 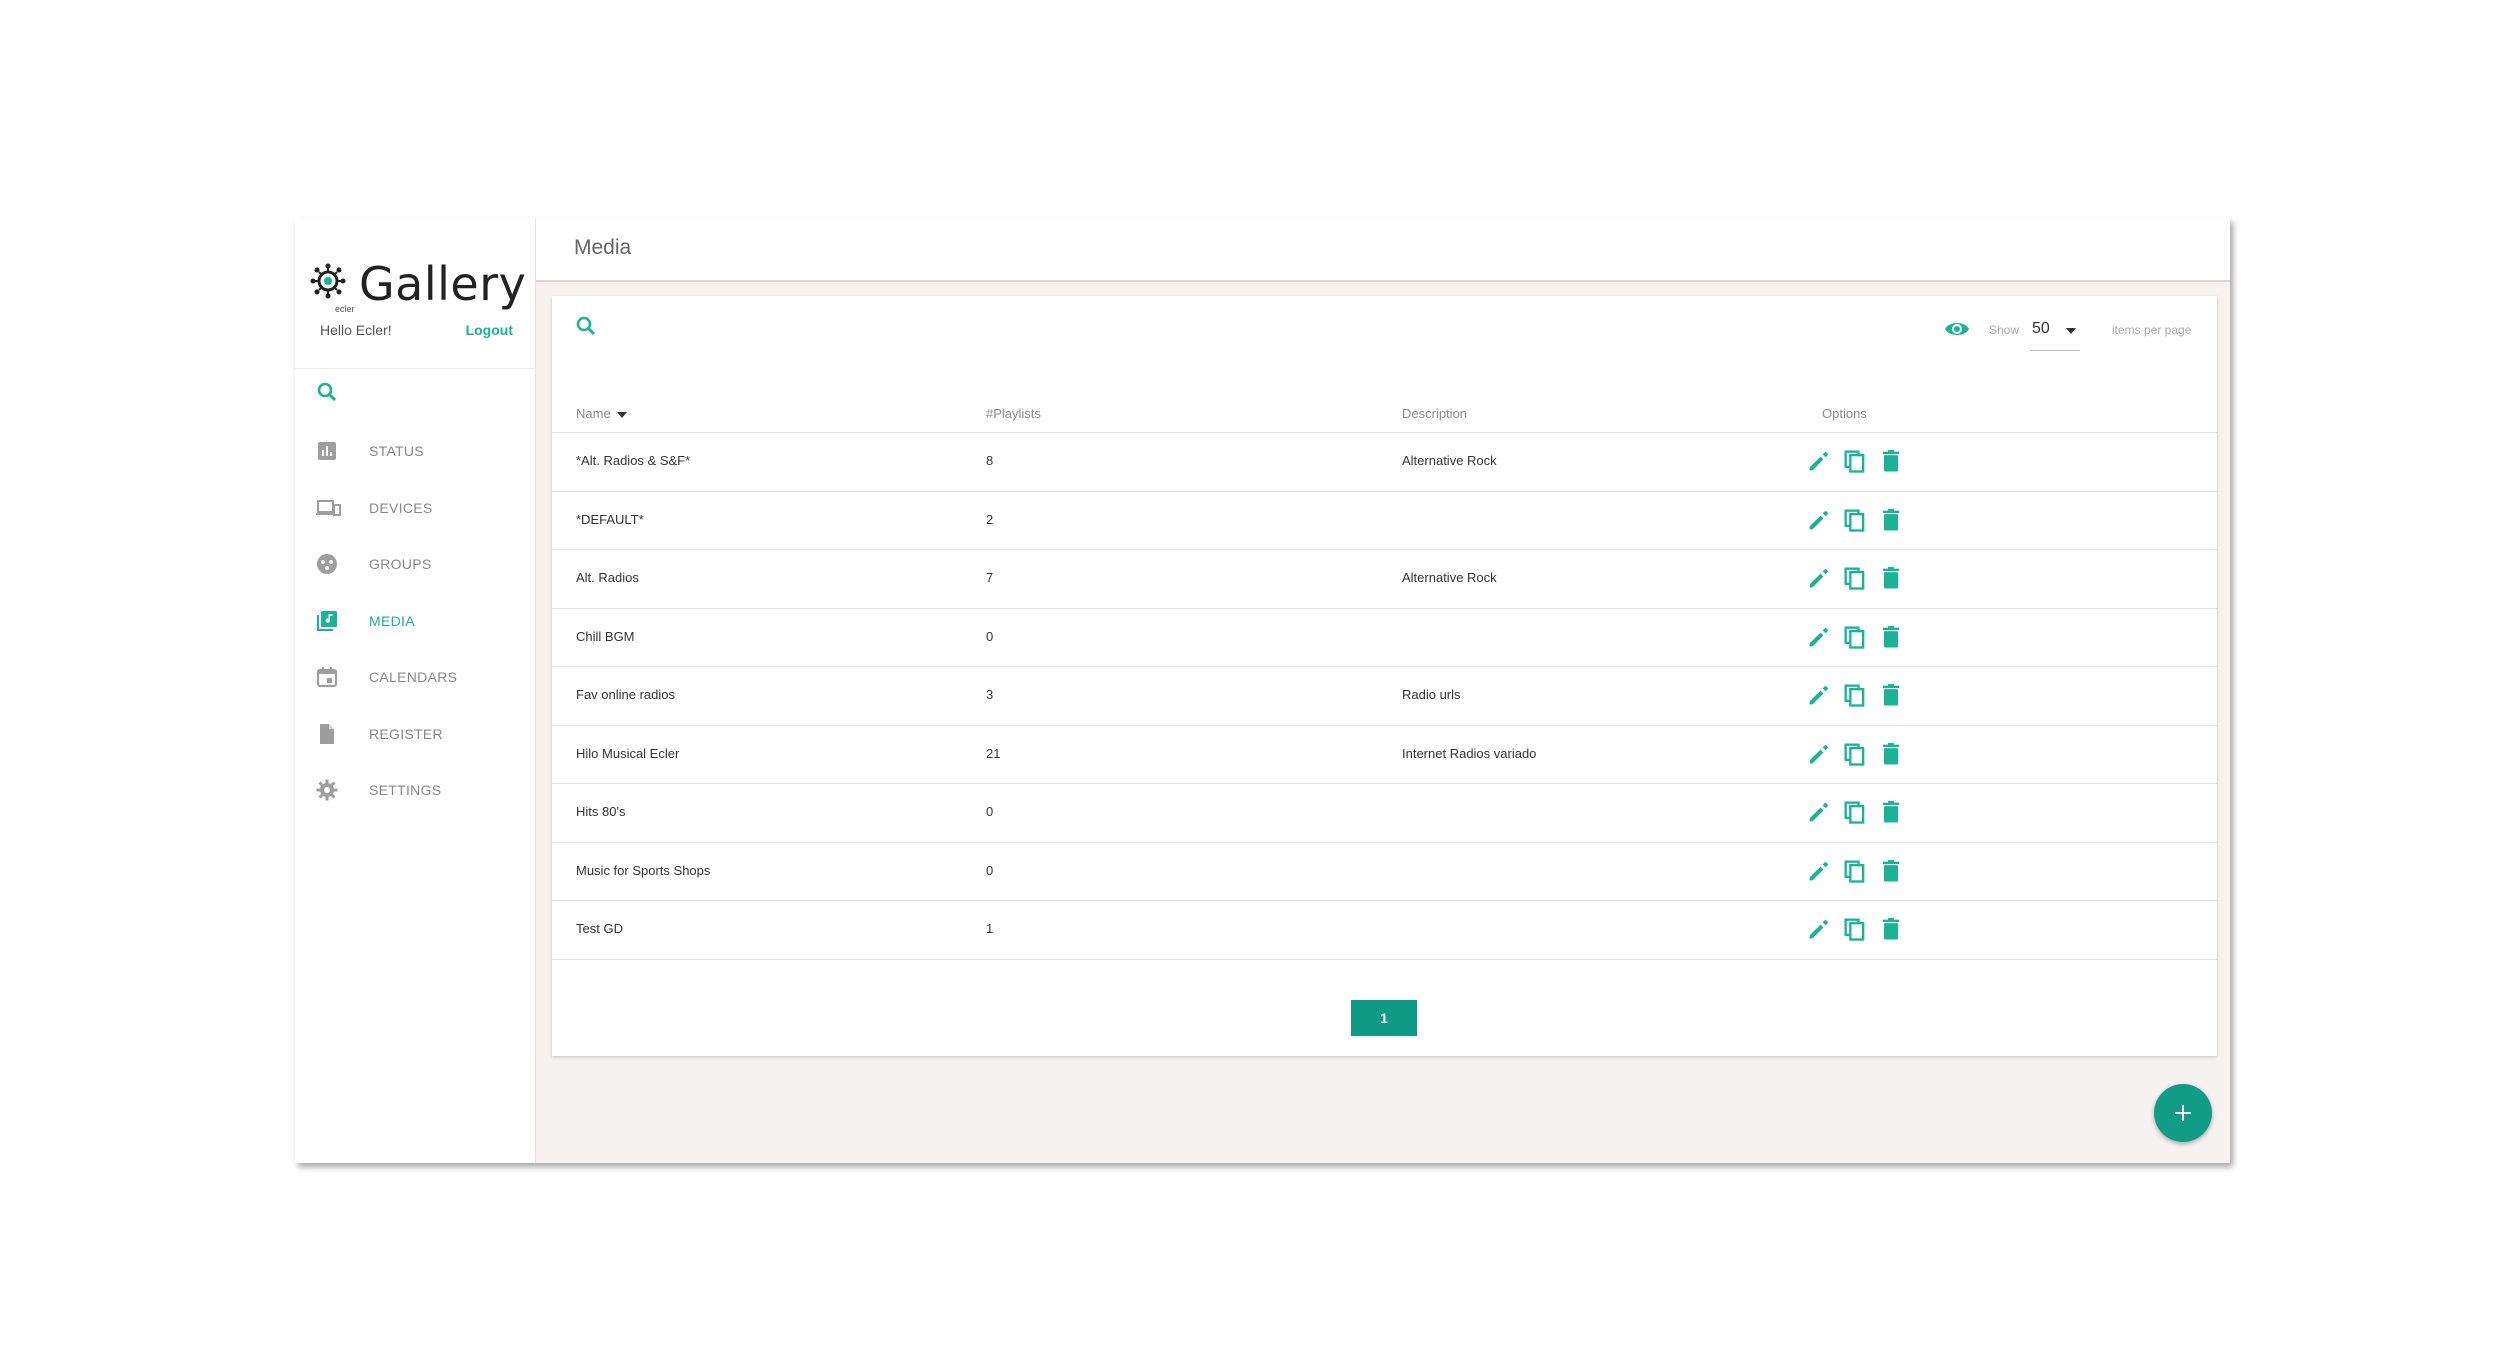 I want to click on column-header-name: Name, so click(x=601, y=413).